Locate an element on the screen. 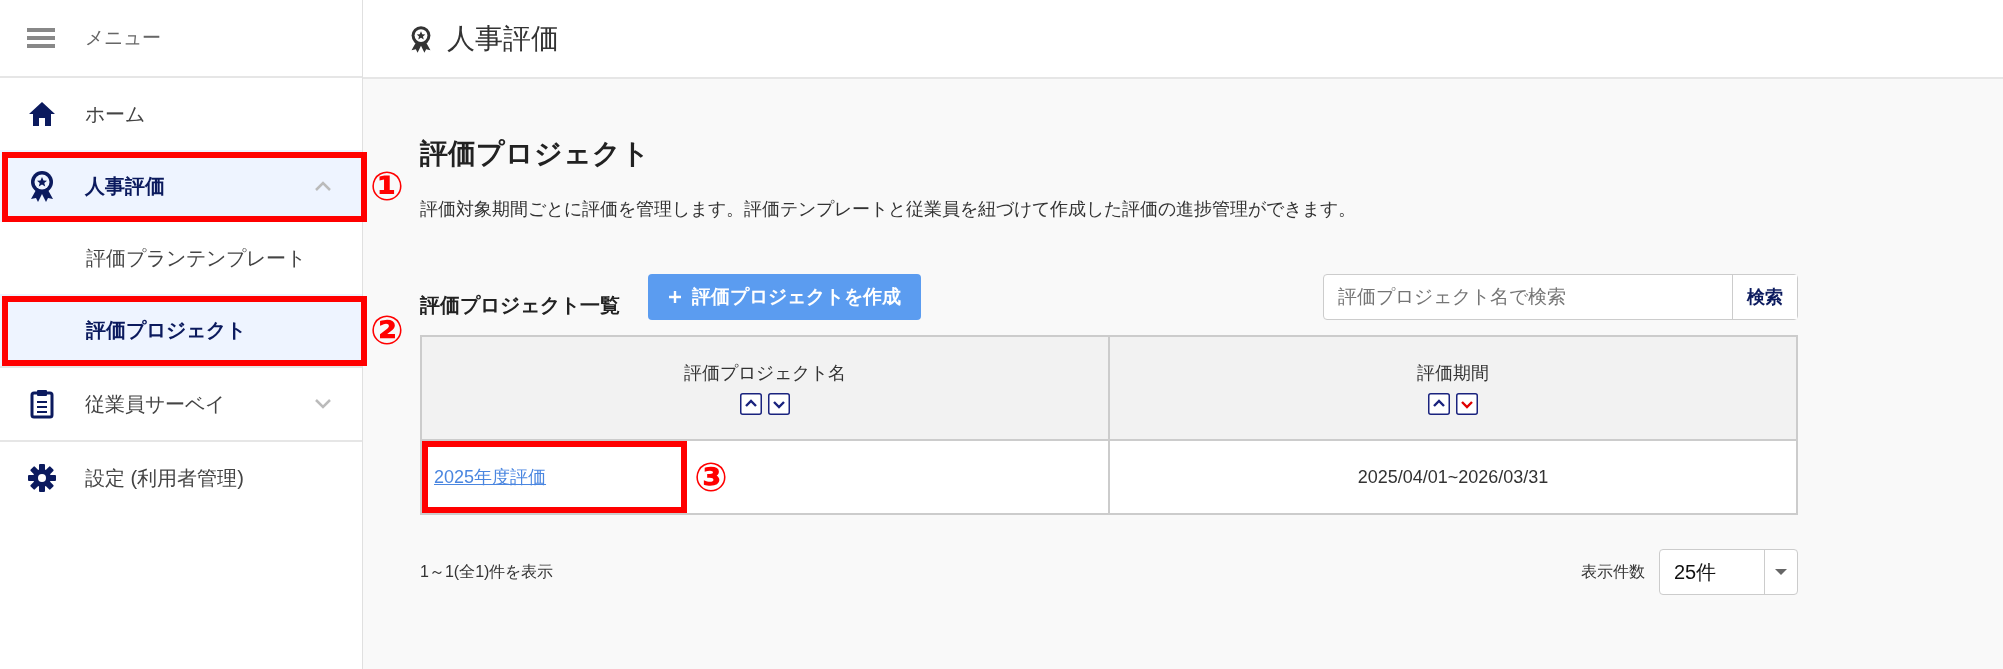 Image resolution: width=2003 pixels, height=669 pixels. page-title: 人事評価 is located at coordinates (503, 38).